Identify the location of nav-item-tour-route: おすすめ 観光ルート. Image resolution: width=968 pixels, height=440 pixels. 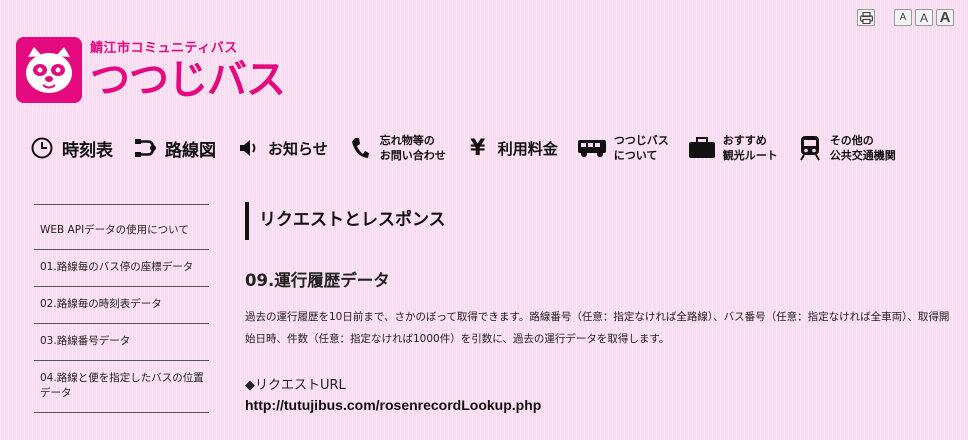
(732, 148).